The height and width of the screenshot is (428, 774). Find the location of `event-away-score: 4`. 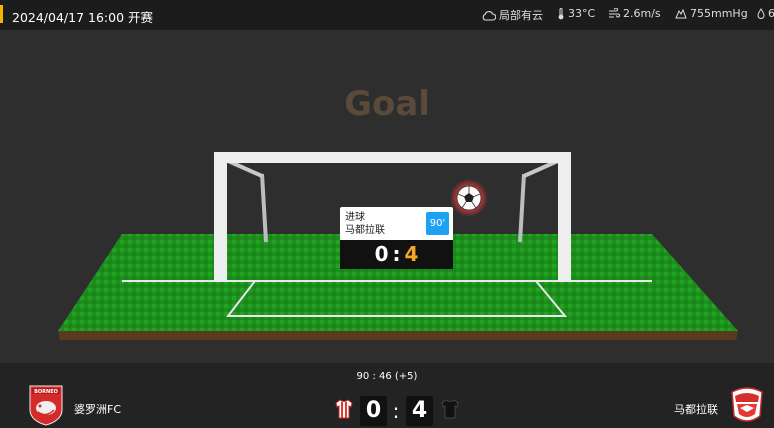

event-away-score: 4 is located at coordinates (411, 254).